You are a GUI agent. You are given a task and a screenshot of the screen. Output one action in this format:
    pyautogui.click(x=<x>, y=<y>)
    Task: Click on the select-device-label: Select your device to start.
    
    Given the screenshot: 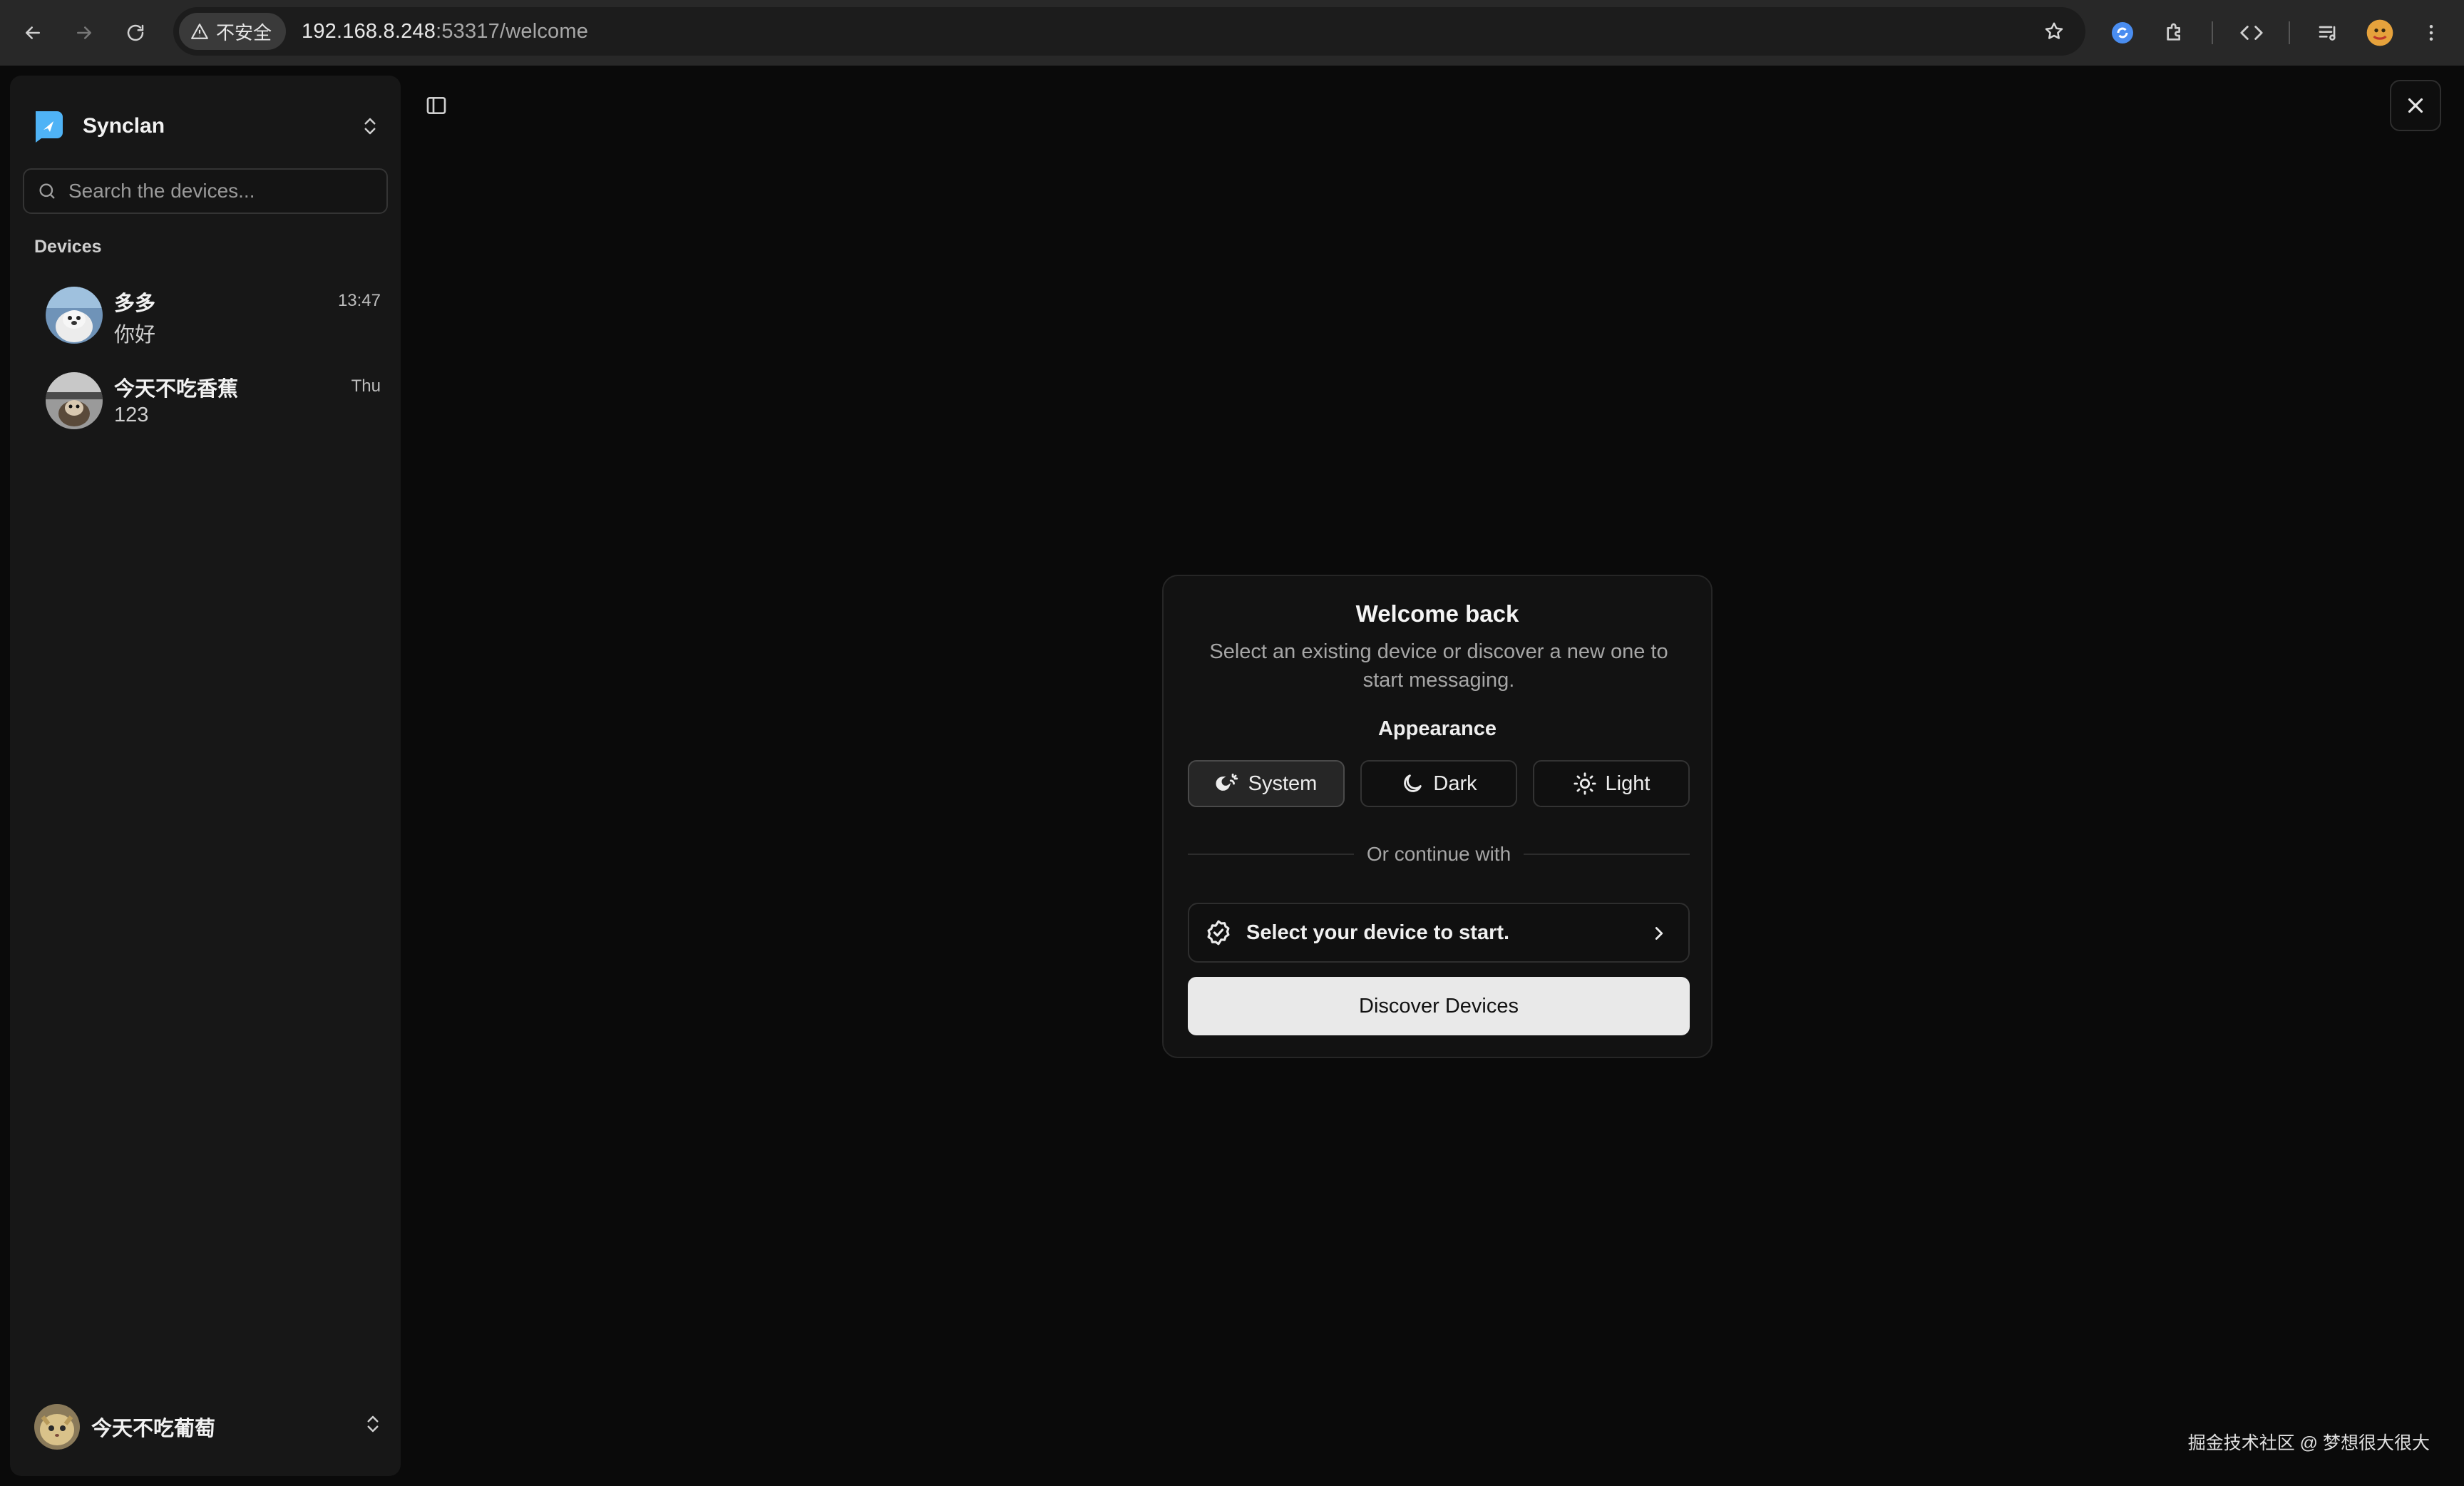 What is the action you would take?
    pyautogui.click(x=1378, y=932)
    